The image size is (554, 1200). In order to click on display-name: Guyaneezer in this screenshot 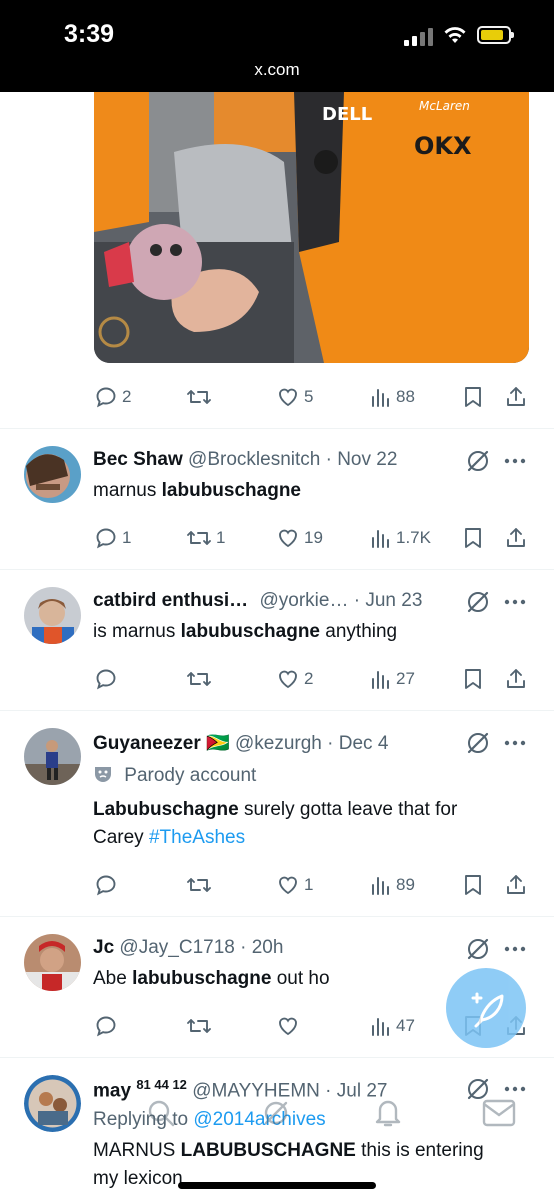, I will do `click(147, 743)`.